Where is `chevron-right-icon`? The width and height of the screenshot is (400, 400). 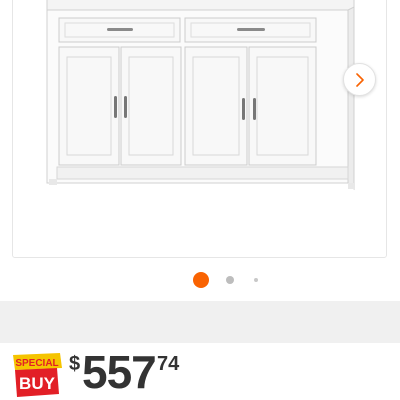 chevron-right-icon is located at coordinates (359, 79).